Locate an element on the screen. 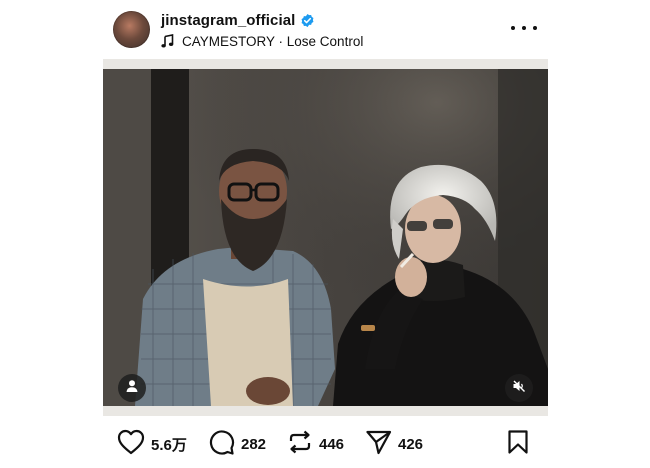  like-count: 5.6万 is located at coordinates (169, 445).